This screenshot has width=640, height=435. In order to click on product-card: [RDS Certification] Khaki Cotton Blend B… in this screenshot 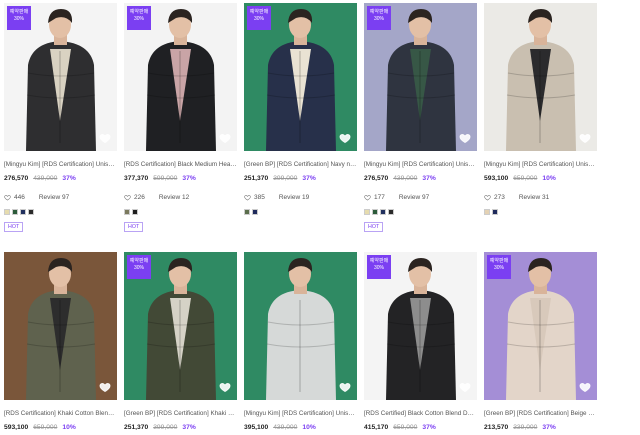, I will do `click(60, 341)`.